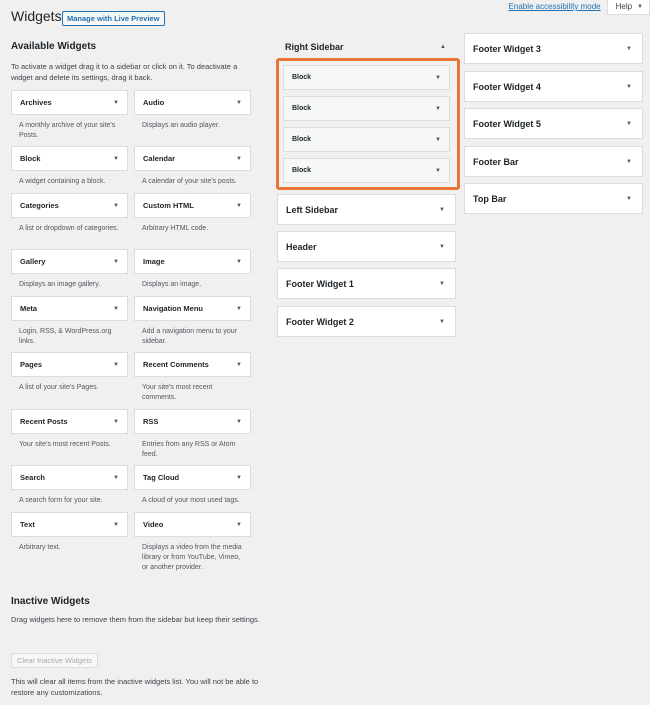 The height and width of the screenshot is (705, 650). Describe the element at coordinates (553, 198) in the screenshot. I see `sidebar-top-bar: Top Bar ▼` at that location.